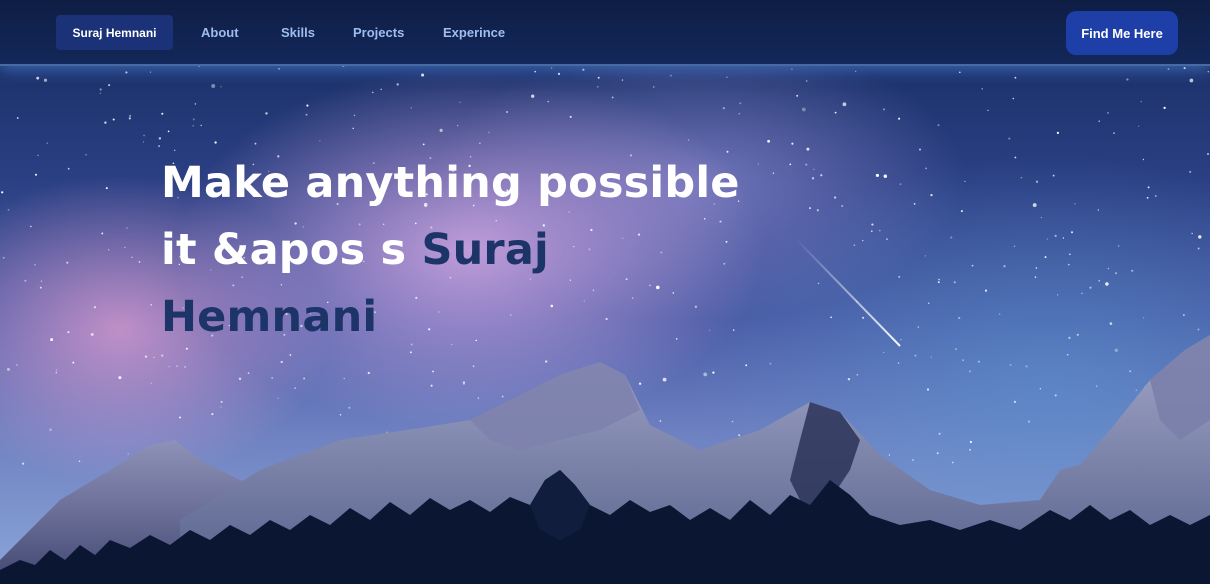  Describe the element at coordinates (298, 32) in the screenshot. I see `nav-link-skills: Skills` at that location.